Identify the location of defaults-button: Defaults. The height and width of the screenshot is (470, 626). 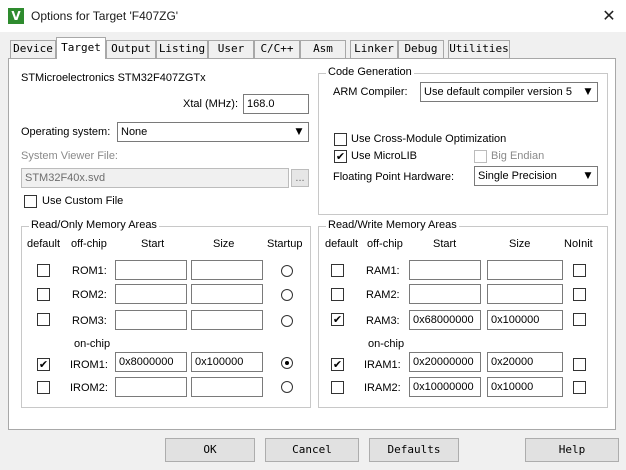
(414, 450).